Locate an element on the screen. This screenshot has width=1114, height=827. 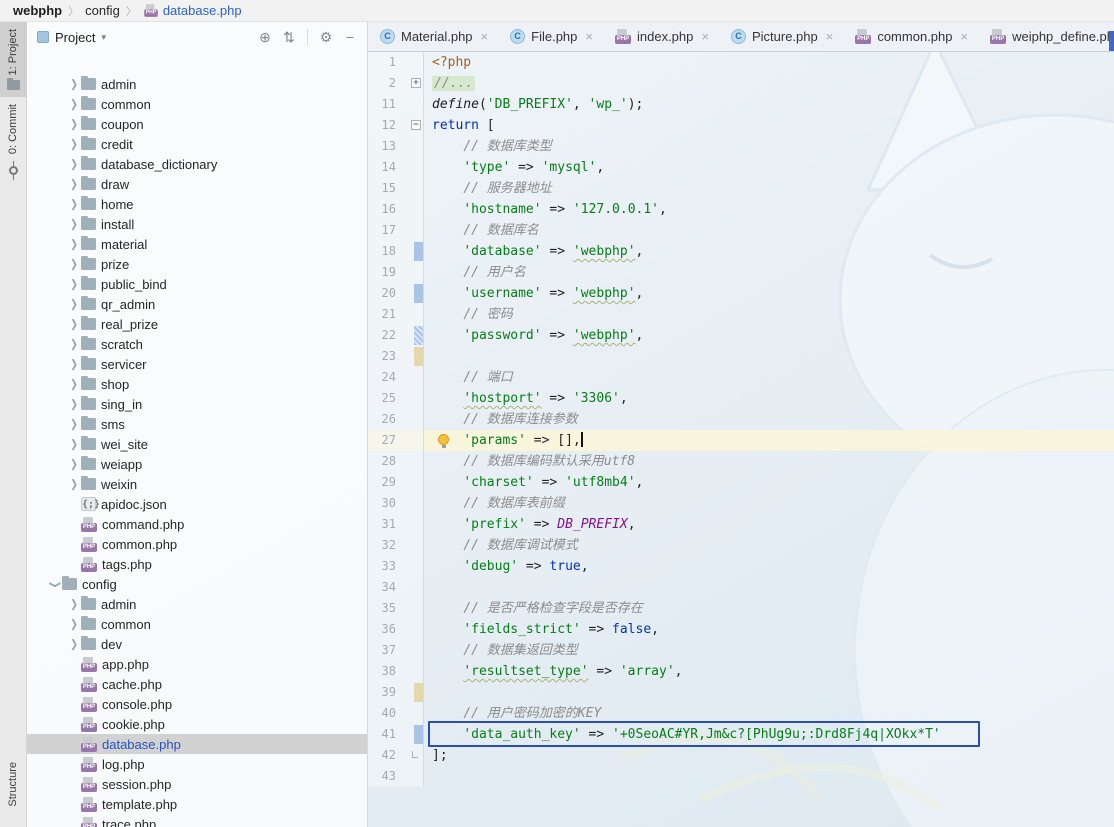
code-line-29: 29 'charset' => 'utf8mb4', is located at coordinates (741, 482).